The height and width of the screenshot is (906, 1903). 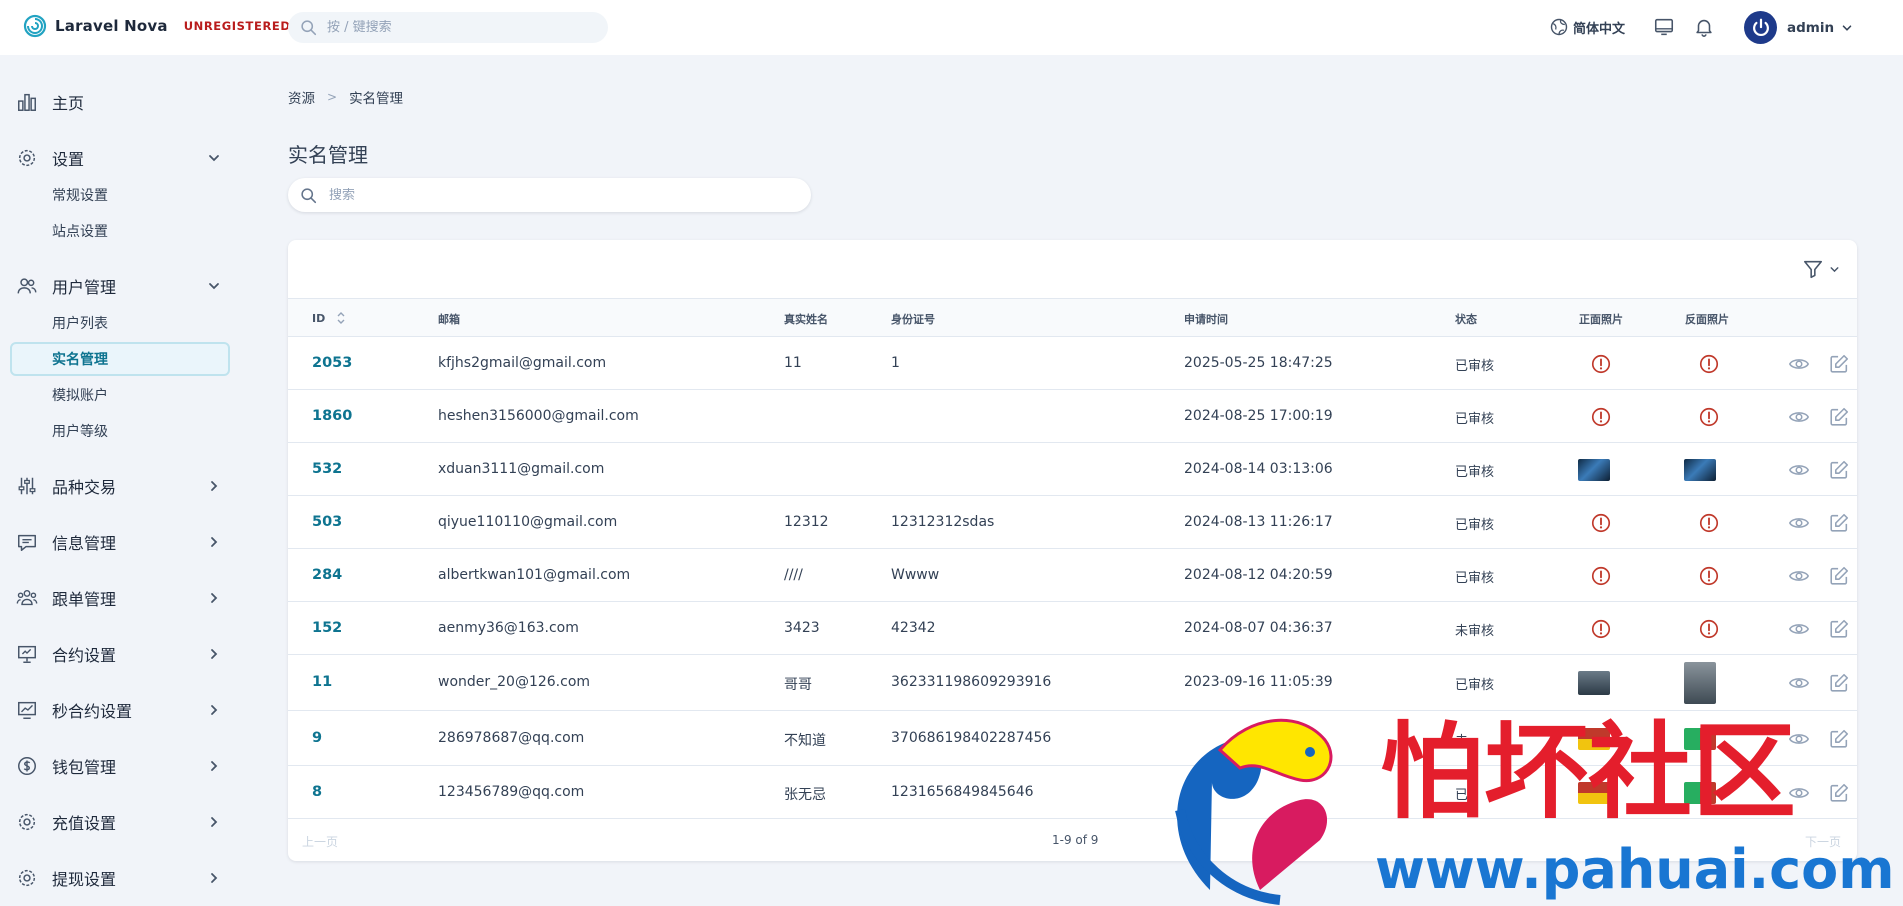 I want to click on prev-page-button: 上一页, so click(x=320, y=841).